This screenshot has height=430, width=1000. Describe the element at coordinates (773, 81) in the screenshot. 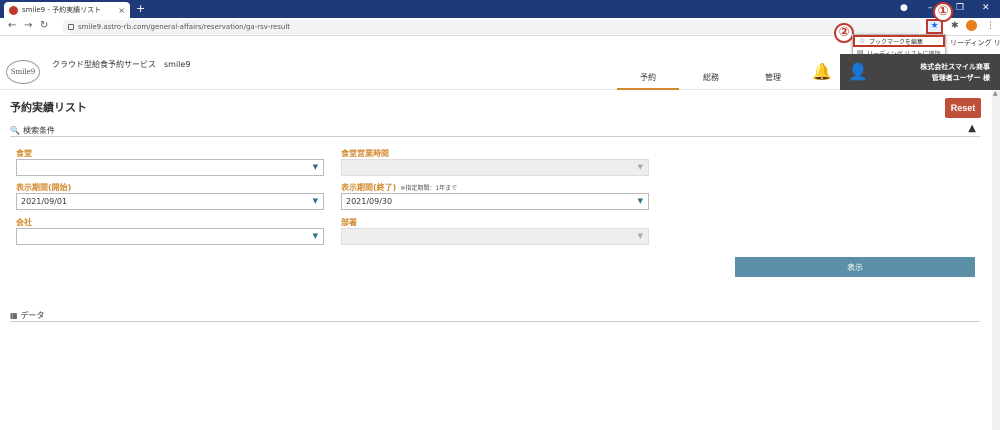

I see `nav-tab-admin: 管理` at that location.